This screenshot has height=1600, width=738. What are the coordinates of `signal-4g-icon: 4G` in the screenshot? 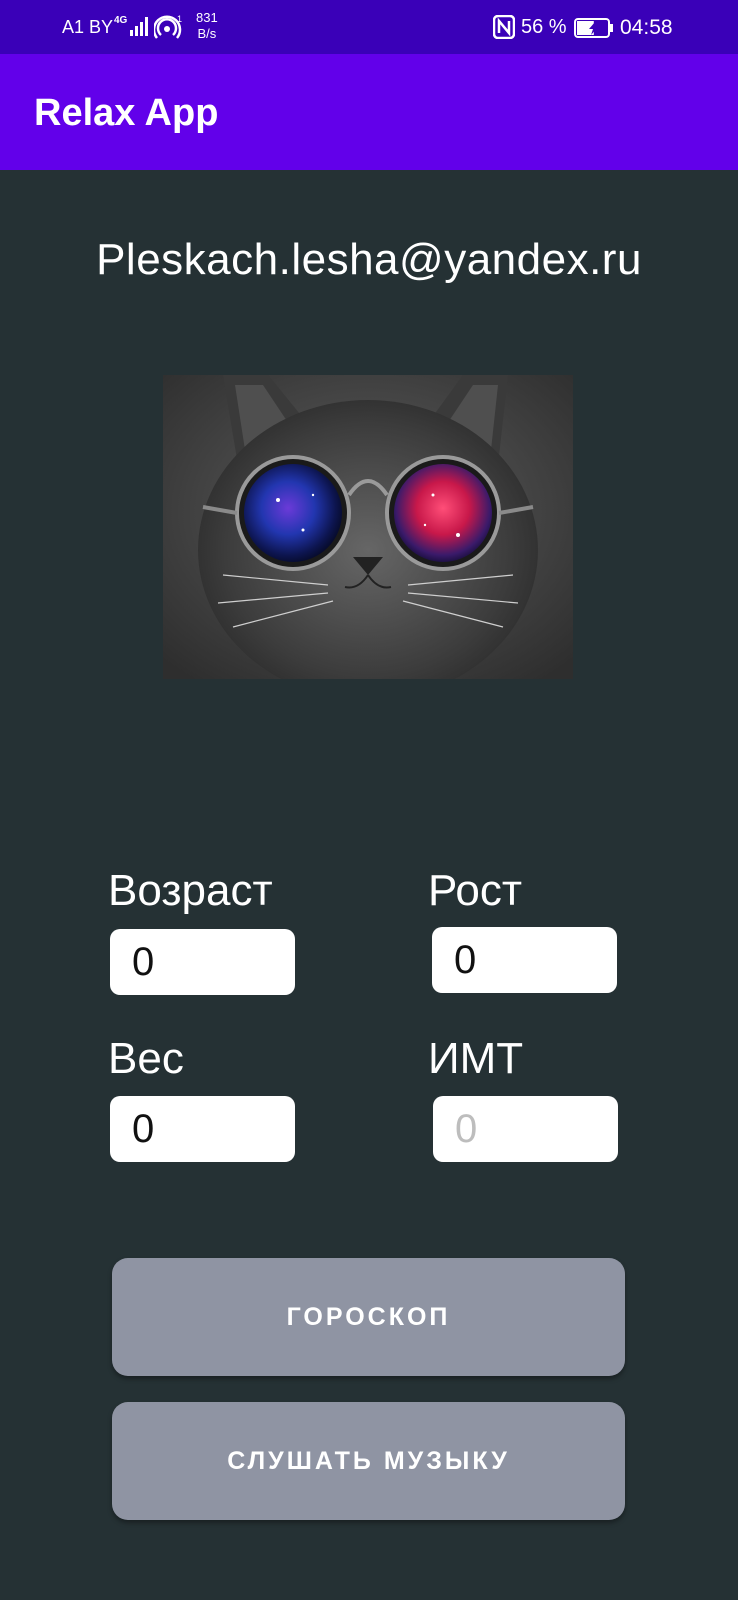 It's located at (131, 25).